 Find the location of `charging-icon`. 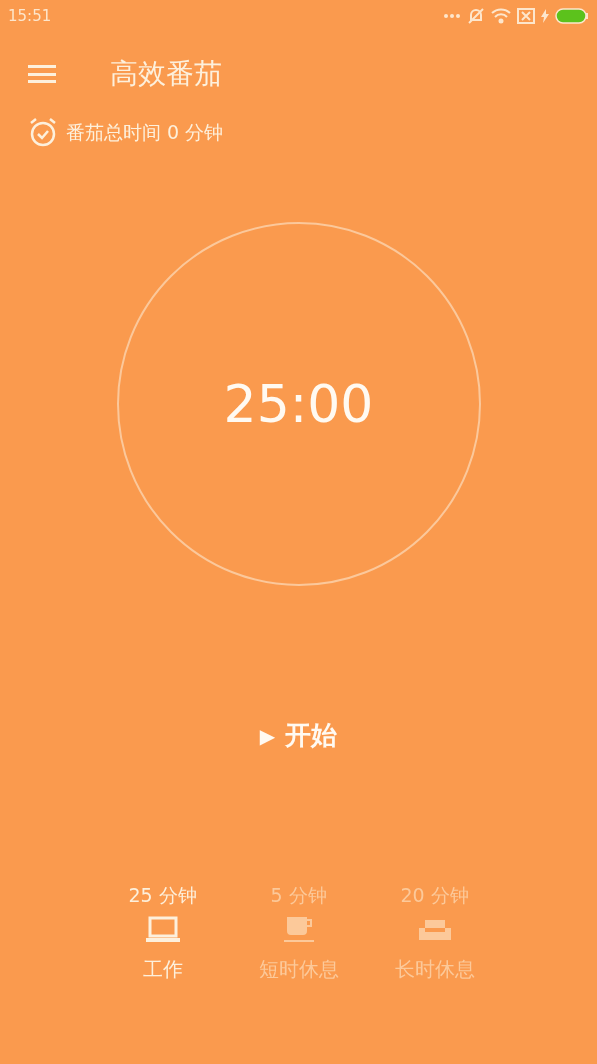

charging-icon is located at coordinates (545, 16).